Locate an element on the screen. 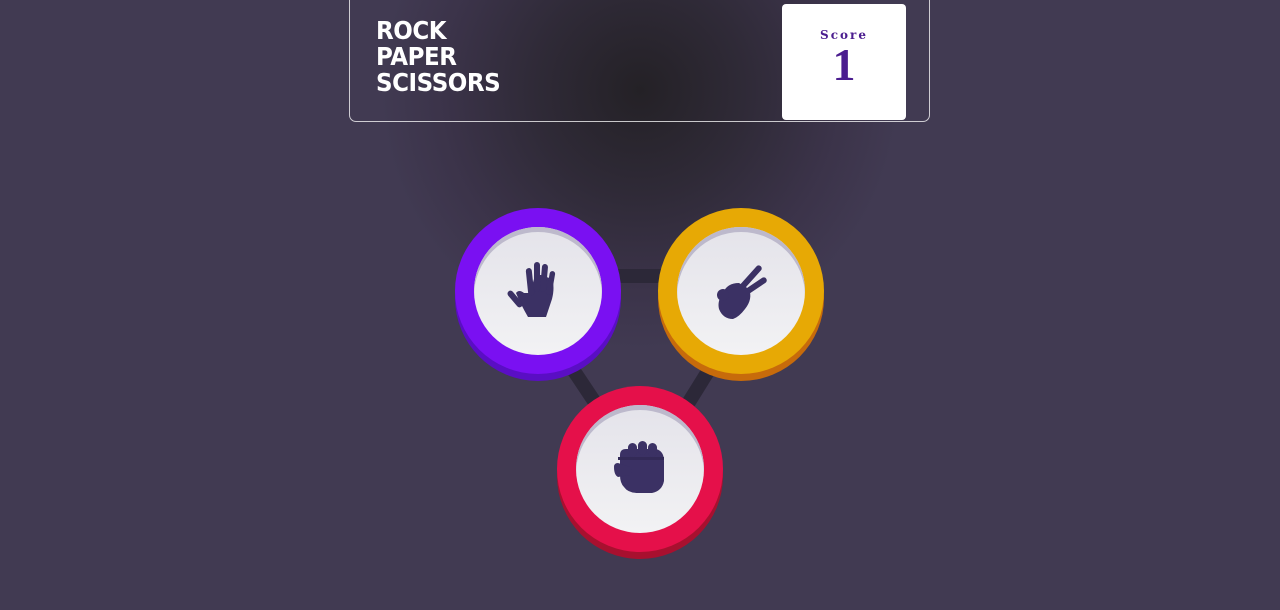  scissors-button is located at coordinates (741, 291).